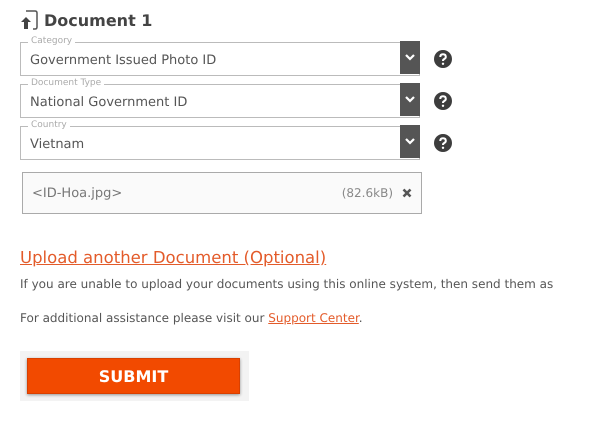 The height and width of the screenshot is (440, 601). What do you see at coordinates (287, 284) in the screenshot?
I see `instruction-text: If you are unable to upload your documents using this online system, then send them as` at bounding box center [287, 284].